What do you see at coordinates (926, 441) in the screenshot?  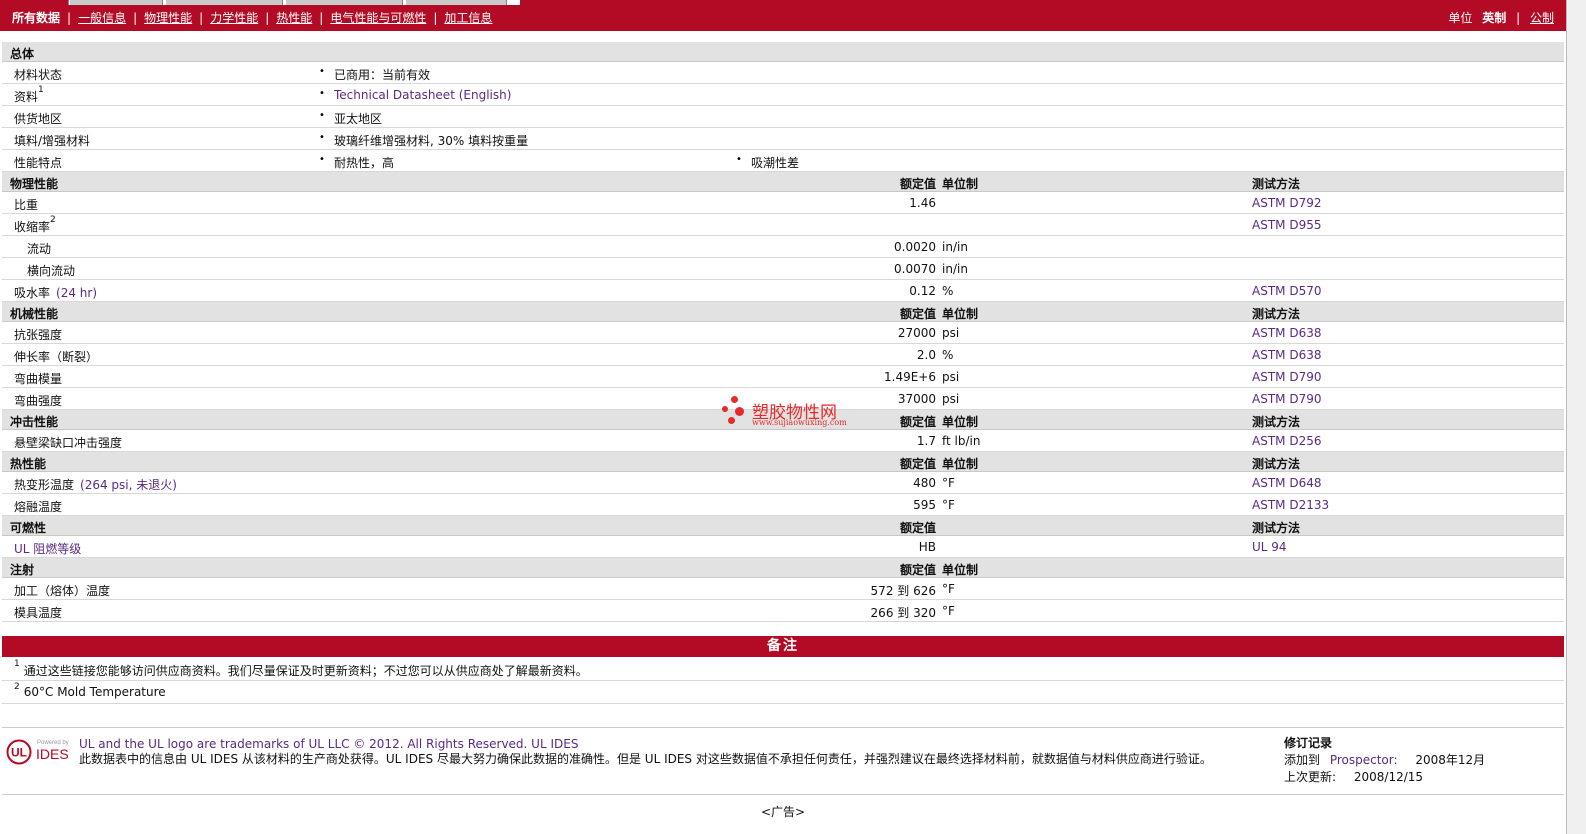 I see `nominal-value: 1.7` at bounding box center [926, 441].